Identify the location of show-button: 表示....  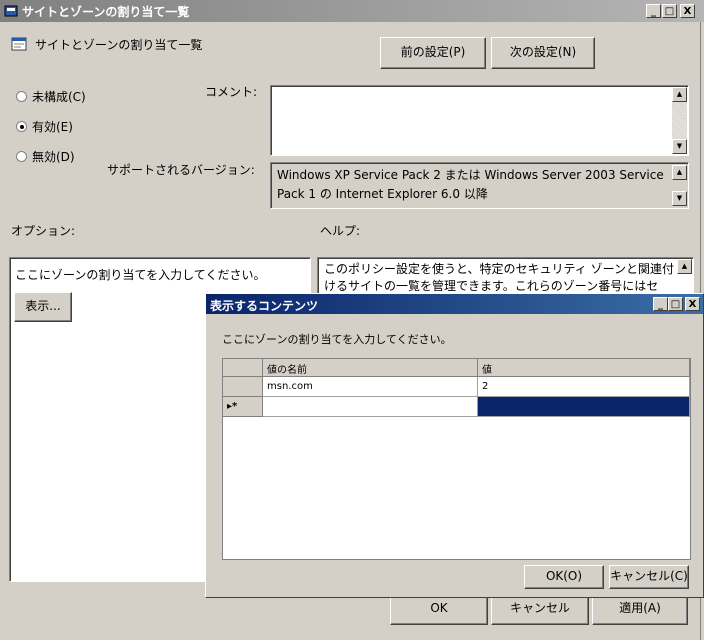
(43, 307).